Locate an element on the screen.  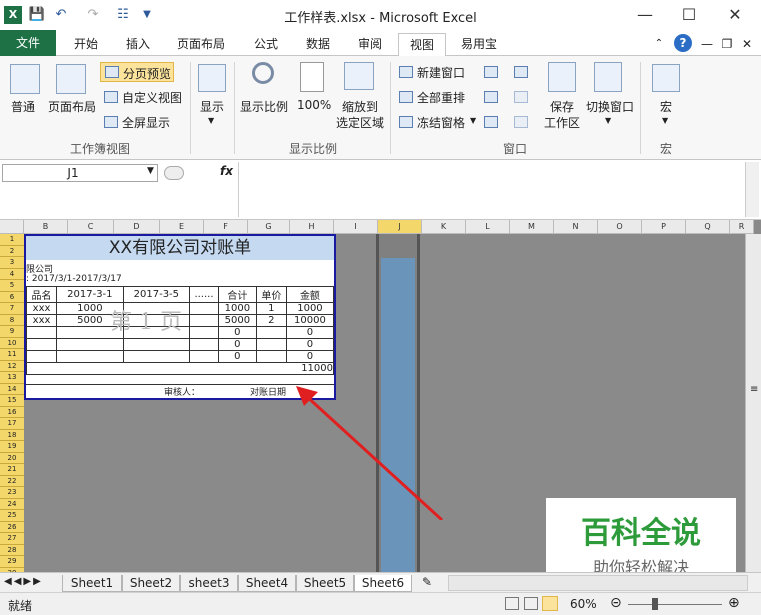
custom-views-button: 自定义视图 is located at coordinates (152, 97).